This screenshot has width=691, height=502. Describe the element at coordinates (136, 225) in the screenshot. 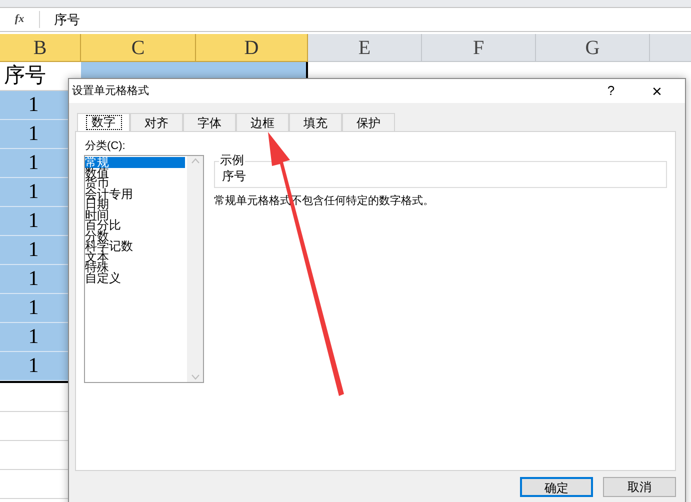

I see `list-item: 百分比` at that location.